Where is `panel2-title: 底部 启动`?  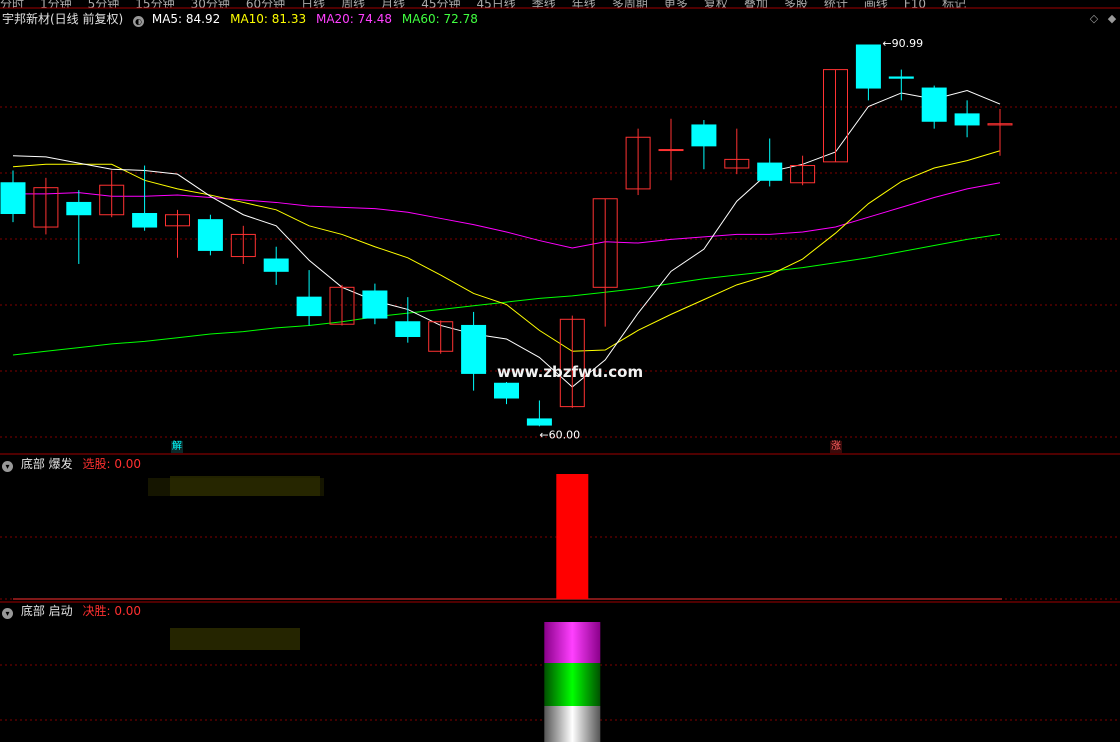 panel2-title: 底部 启动 is located at coordinates (47, 611).